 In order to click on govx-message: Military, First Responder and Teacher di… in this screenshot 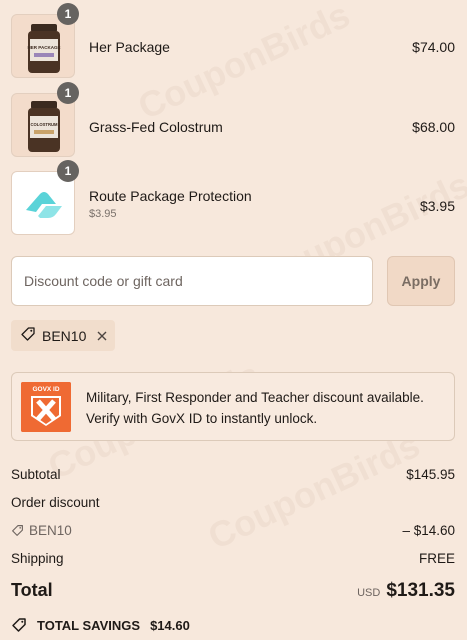, I will do `click(255, 408)`.